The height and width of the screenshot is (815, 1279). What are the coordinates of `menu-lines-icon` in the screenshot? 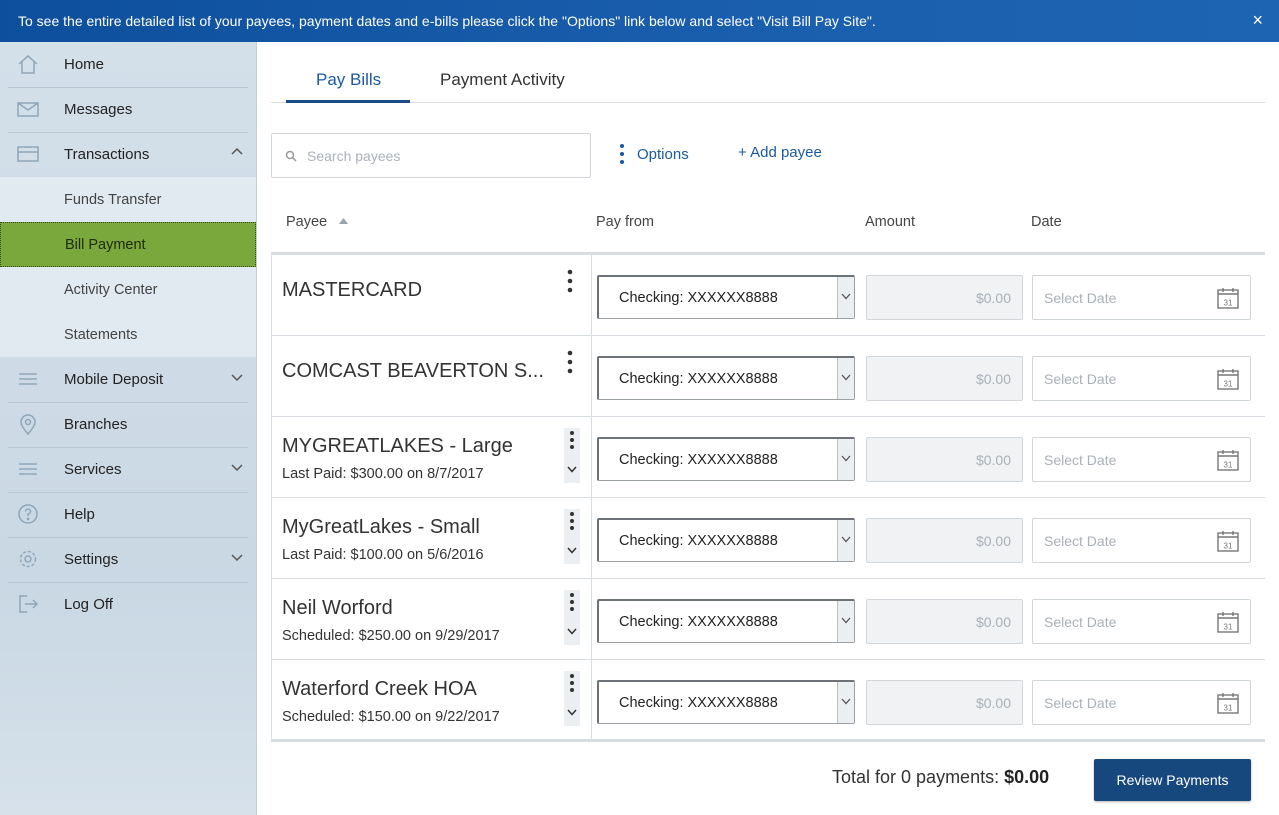 It's located at (28, 379).